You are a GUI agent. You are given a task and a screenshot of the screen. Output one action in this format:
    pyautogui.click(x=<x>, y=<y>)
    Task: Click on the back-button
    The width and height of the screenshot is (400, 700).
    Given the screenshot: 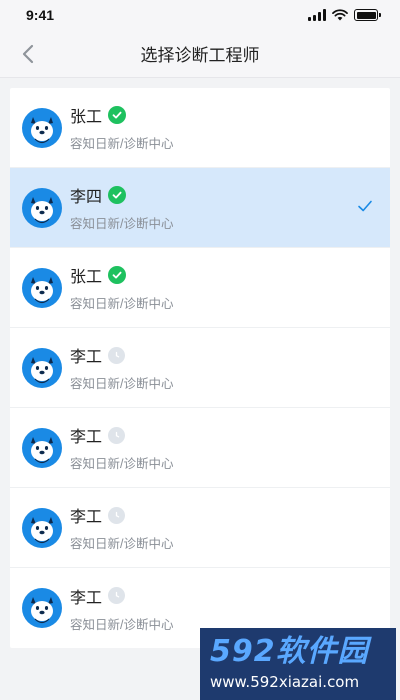 What is the action you would take?
    pyautogui.click(x=28, y=54)
    